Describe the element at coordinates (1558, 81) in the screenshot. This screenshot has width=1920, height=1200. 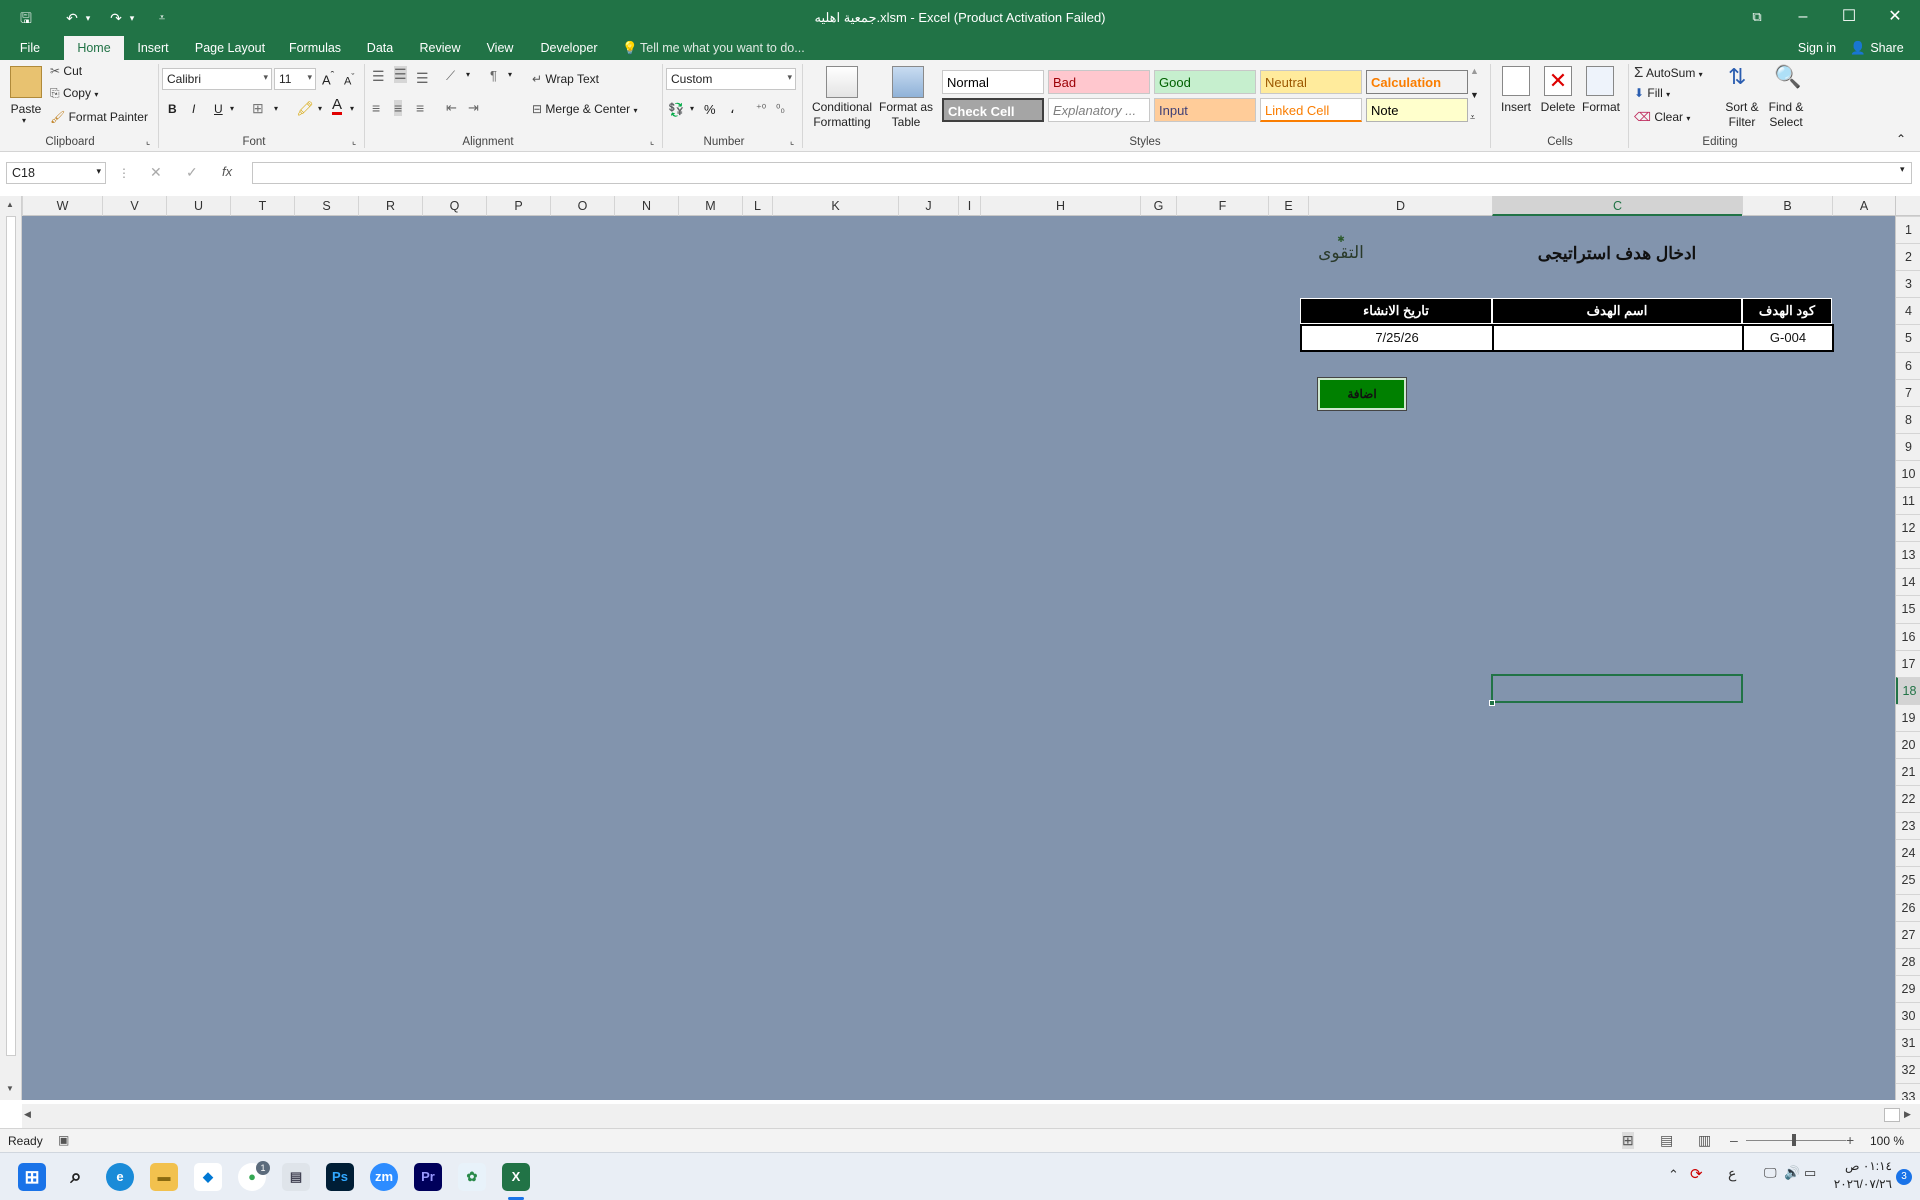
I see `delete-cells-icon: ✕` at that location.